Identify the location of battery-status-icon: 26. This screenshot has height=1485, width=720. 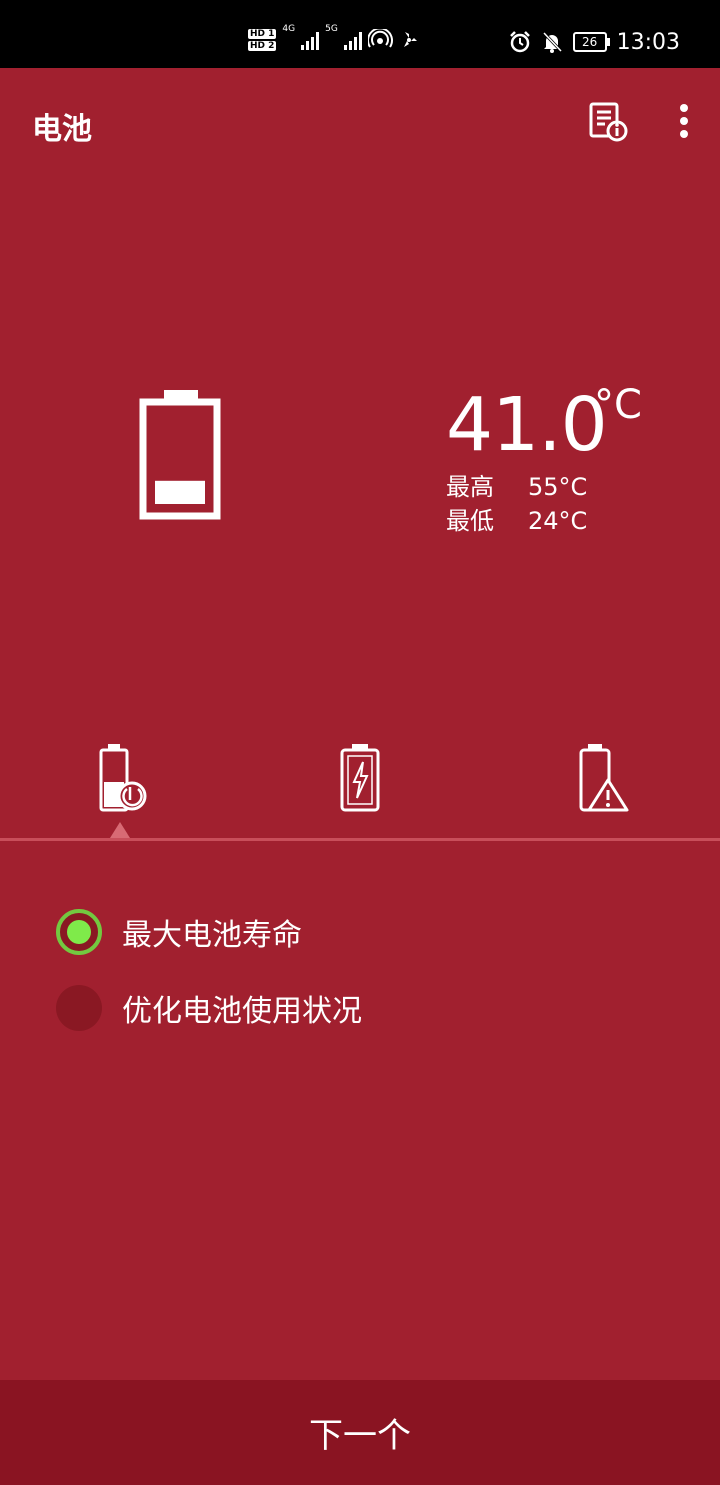
(591, 42).